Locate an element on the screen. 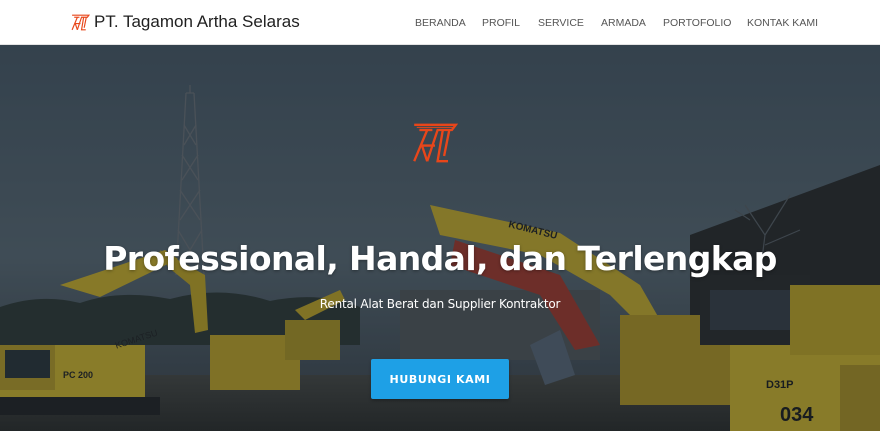  hero-title: Professional, Handal, dan Terlengkap is located at coordinates (440, 258).